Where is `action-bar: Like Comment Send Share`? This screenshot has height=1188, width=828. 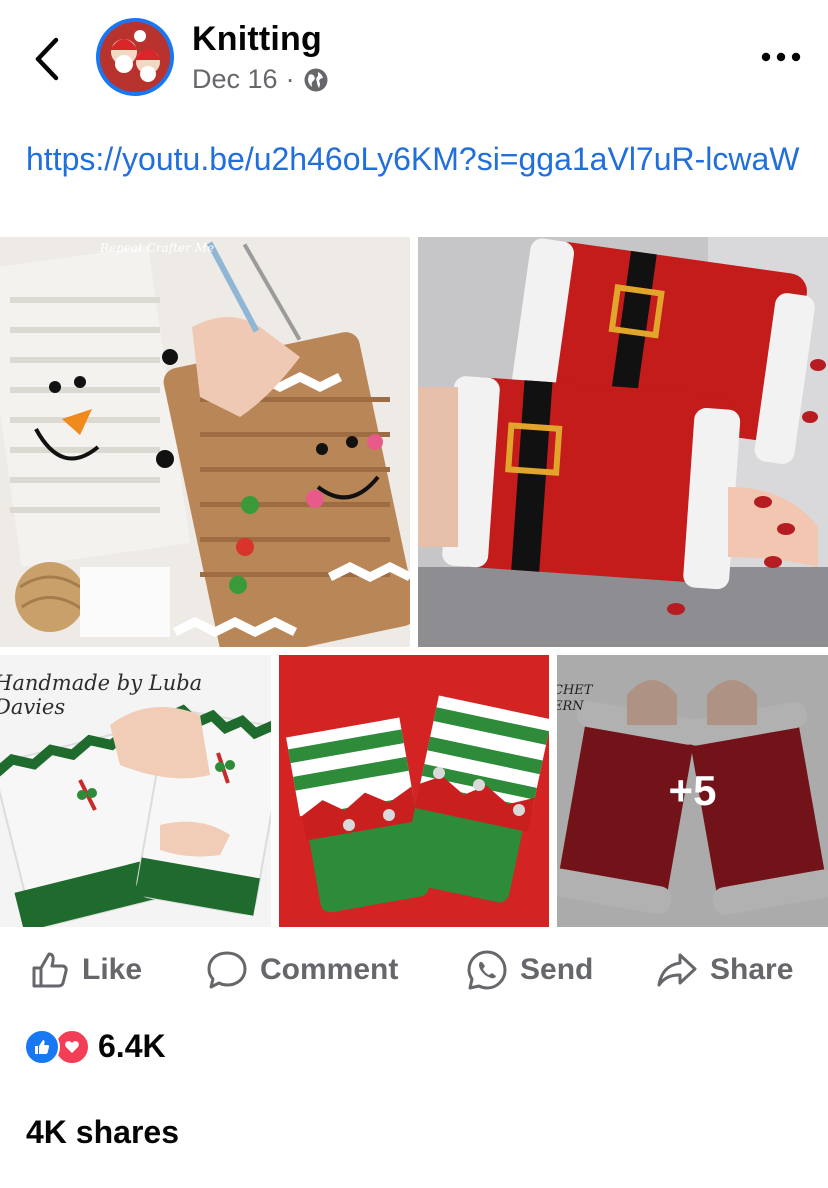
action-bar: Like Comment Send Share is located at coordinates (414, 970).